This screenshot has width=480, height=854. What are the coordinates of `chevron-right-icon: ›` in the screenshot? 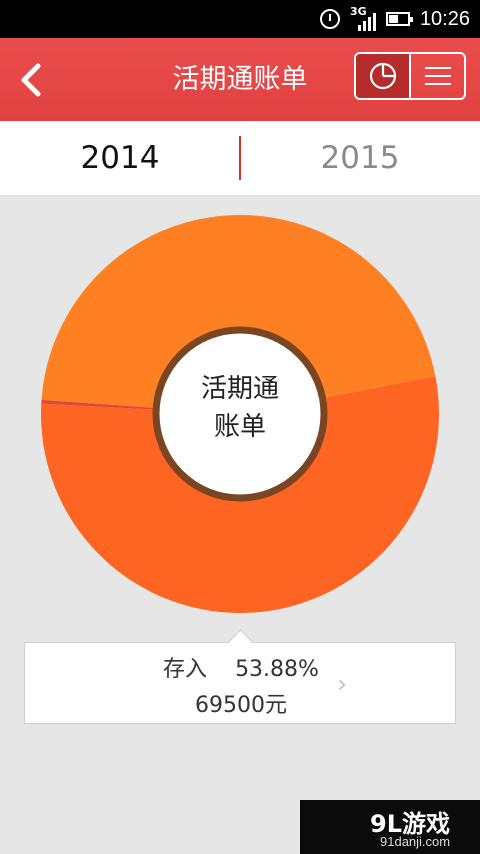 It's located at (342, 684).